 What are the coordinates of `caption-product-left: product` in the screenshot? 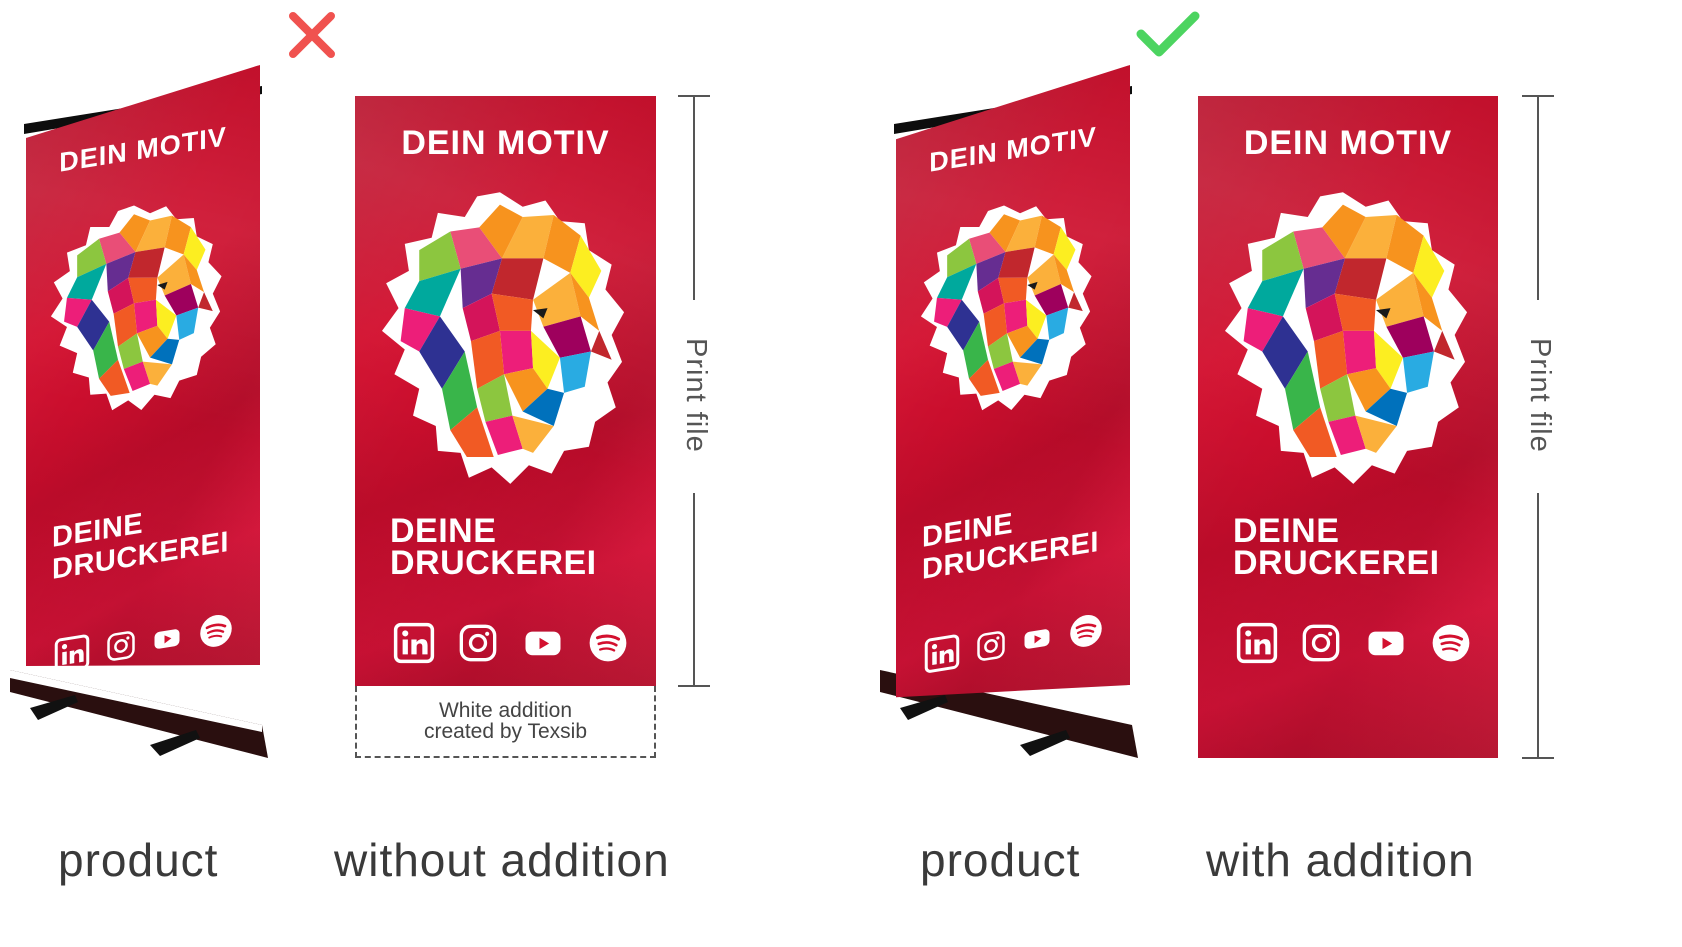 It's located at (138, 860).